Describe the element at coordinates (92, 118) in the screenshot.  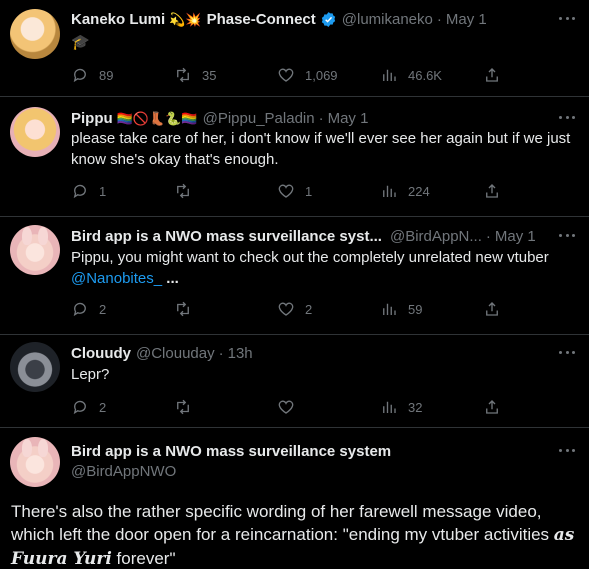
I see `author-name: Pippu` at that location.